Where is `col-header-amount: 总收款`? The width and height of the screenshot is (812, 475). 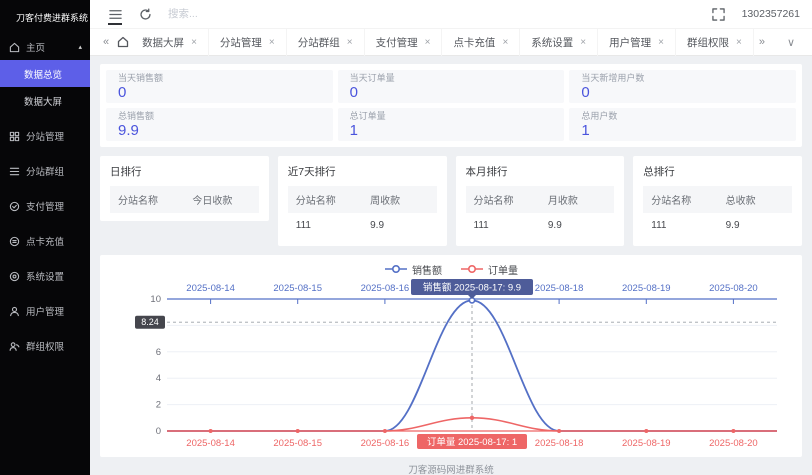 col-header-amount: 总收款 is located at coordinates (740, 201).